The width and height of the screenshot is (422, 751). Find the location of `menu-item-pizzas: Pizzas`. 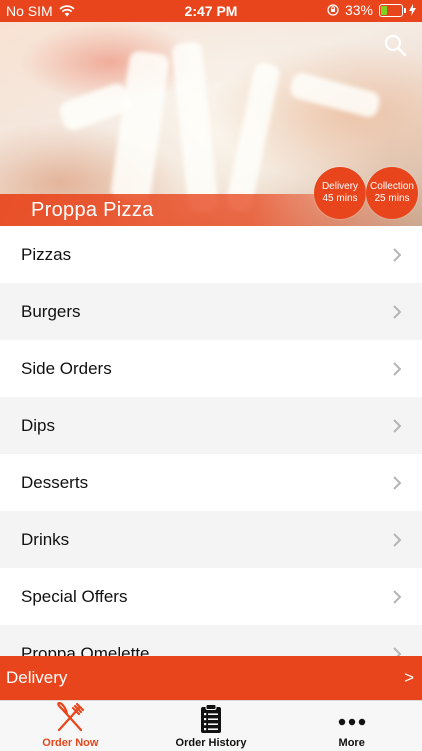

menu-item-pizzas: Pizzas is located at coordinates (211, 254).